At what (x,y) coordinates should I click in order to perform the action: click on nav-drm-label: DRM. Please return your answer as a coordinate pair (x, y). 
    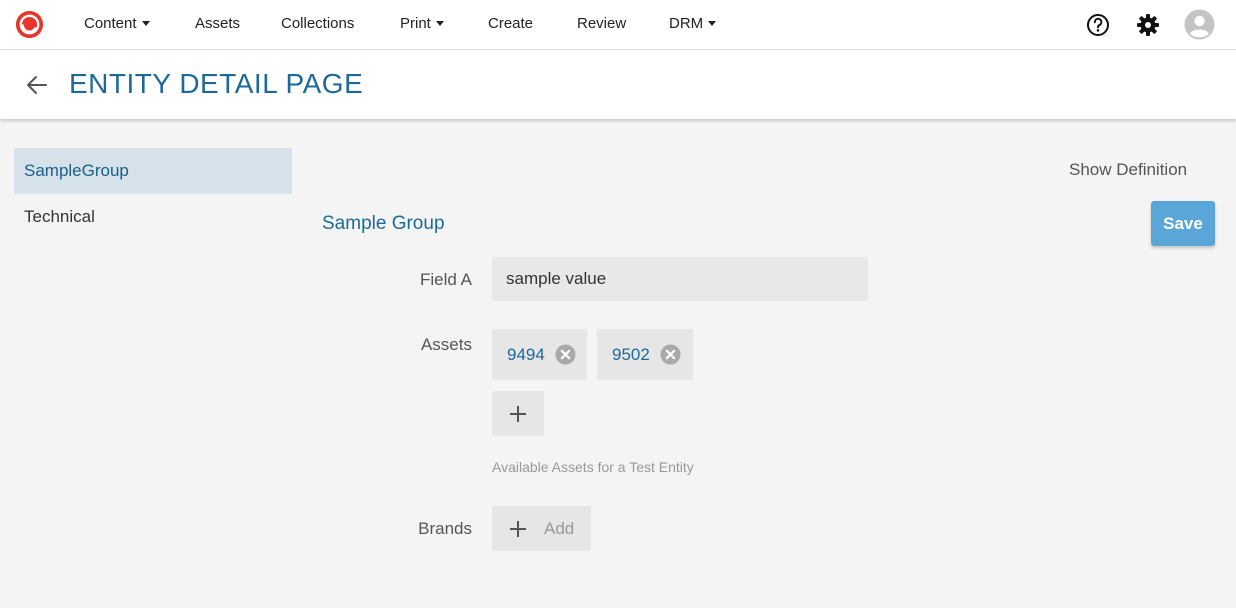
    Looking at the image, I should click on (686, 23).